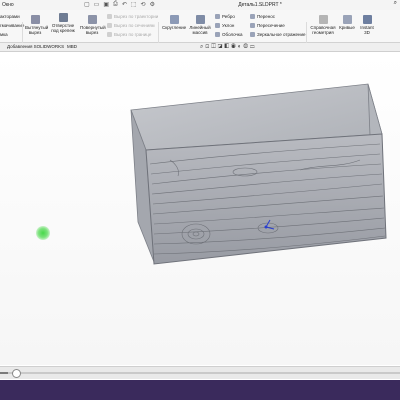 This screenshot has width=400, height=400. Describe the element at coordinates (106, 4) in the screenshot. I see `save-icon: ▣` at that location.